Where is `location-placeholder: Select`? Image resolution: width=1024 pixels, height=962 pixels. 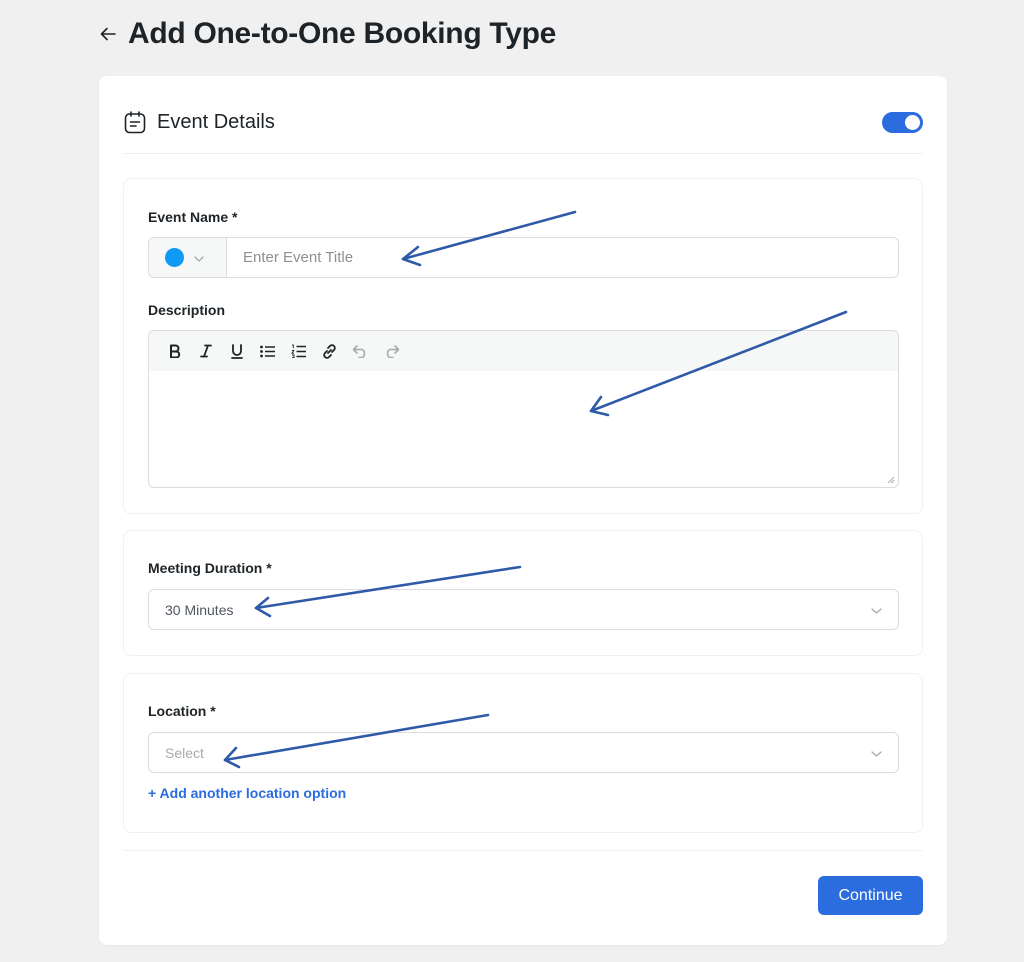
location-placeholder: Select is located at coordinates (184, 752).